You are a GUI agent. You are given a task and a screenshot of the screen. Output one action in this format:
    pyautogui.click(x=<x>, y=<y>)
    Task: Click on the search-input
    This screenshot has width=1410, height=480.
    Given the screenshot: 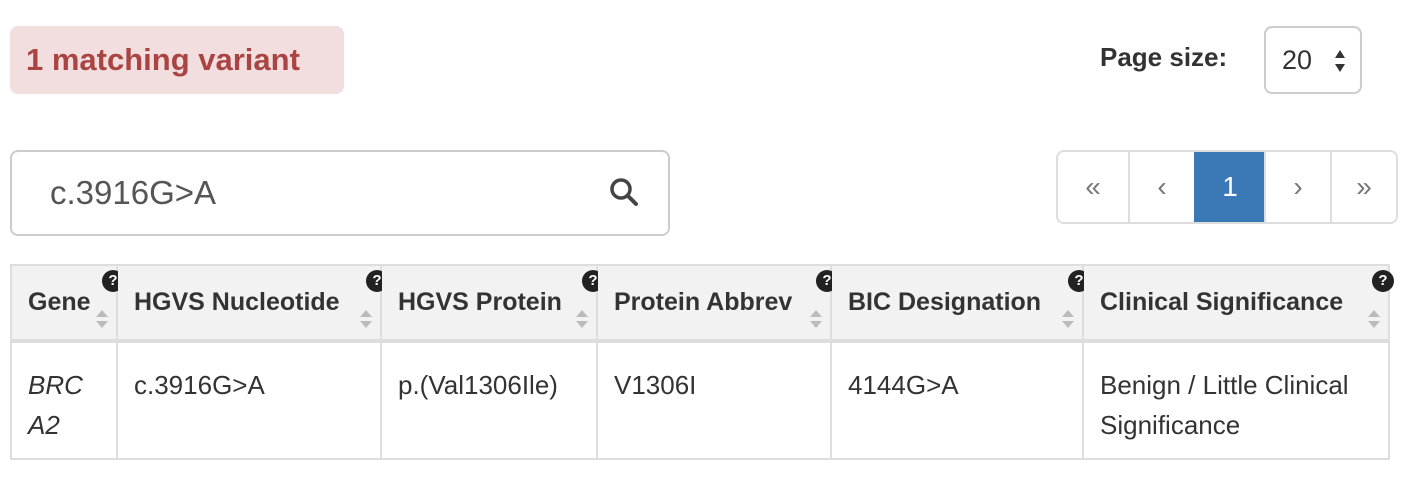 What is the action you would take?
    pyautogui.click(x=318, y=193)
    